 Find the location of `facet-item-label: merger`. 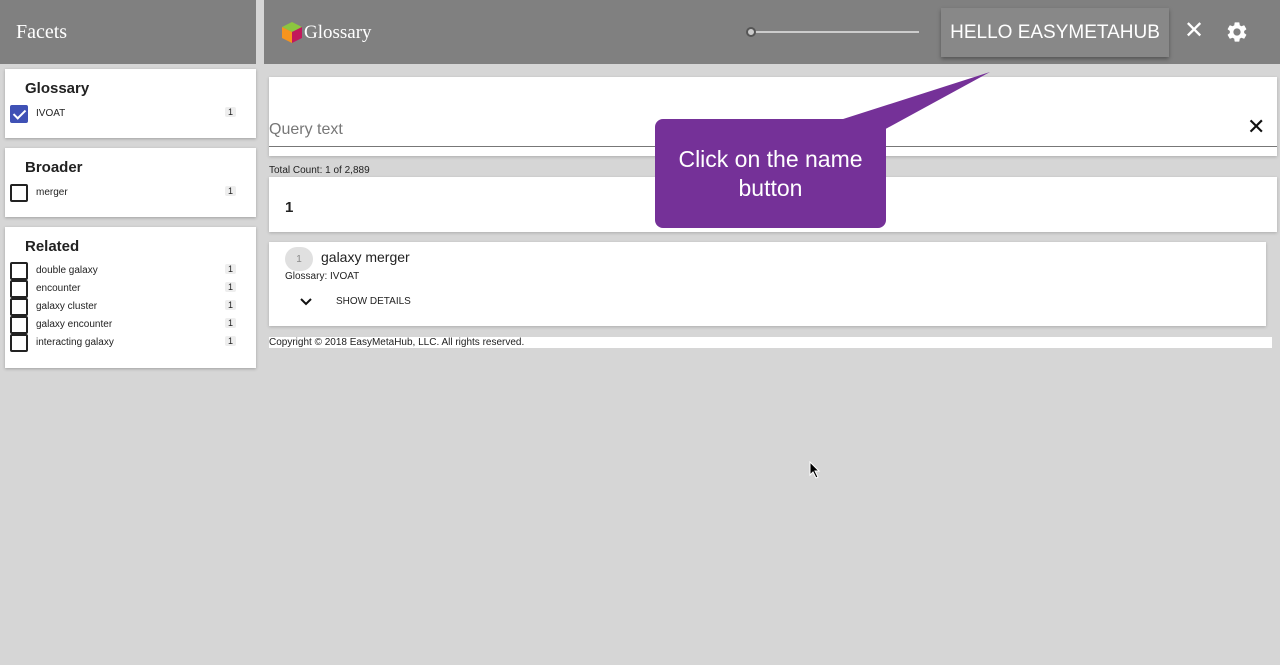

facet-item-label: merger is located at coordinates (52, 192).